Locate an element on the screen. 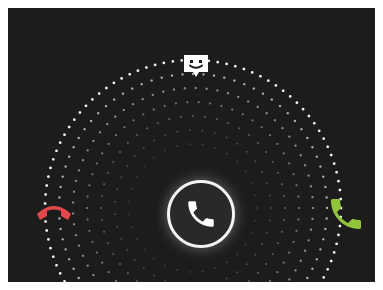 This screenshot has width=383, height=290. answer-call-button is located at coordinates (346, 214).